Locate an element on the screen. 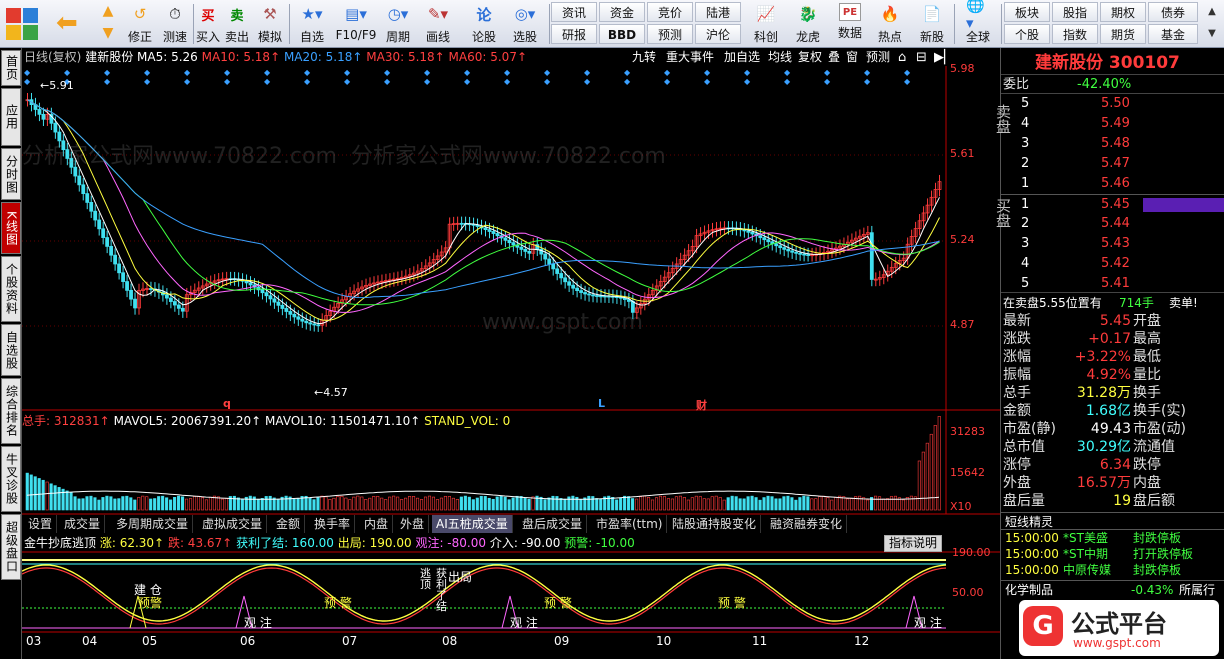 This screenshot has height=659, width=1224. adjust-button: 复权 is located at coordinates (810, 57).